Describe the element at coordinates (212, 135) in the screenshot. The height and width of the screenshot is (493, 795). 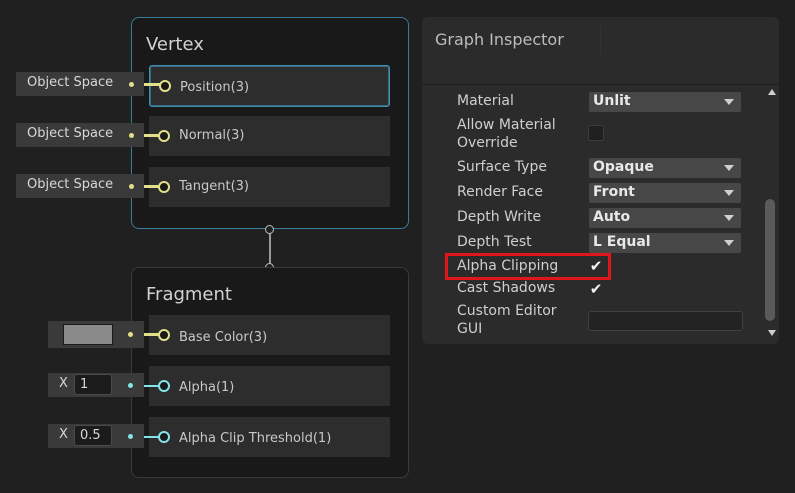
I see `normal-label: Normal(3)` at that location.